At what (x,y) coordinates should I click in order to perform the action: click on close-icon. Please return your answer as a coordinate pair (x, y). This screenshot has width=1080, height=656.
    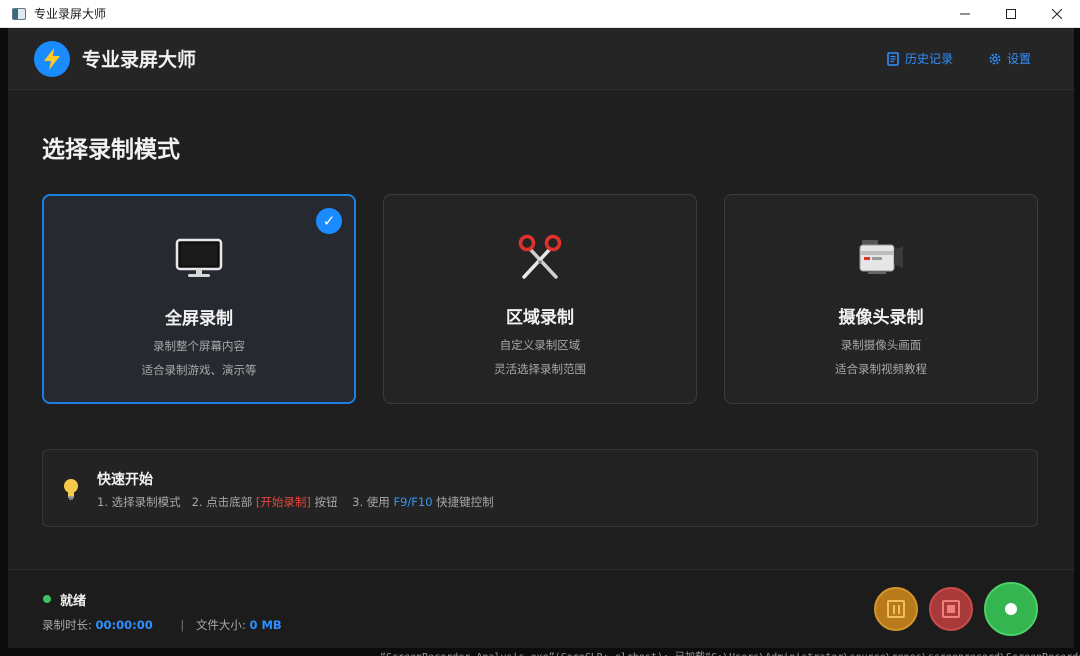
    Looking at the image, I should click on (1057, 14).